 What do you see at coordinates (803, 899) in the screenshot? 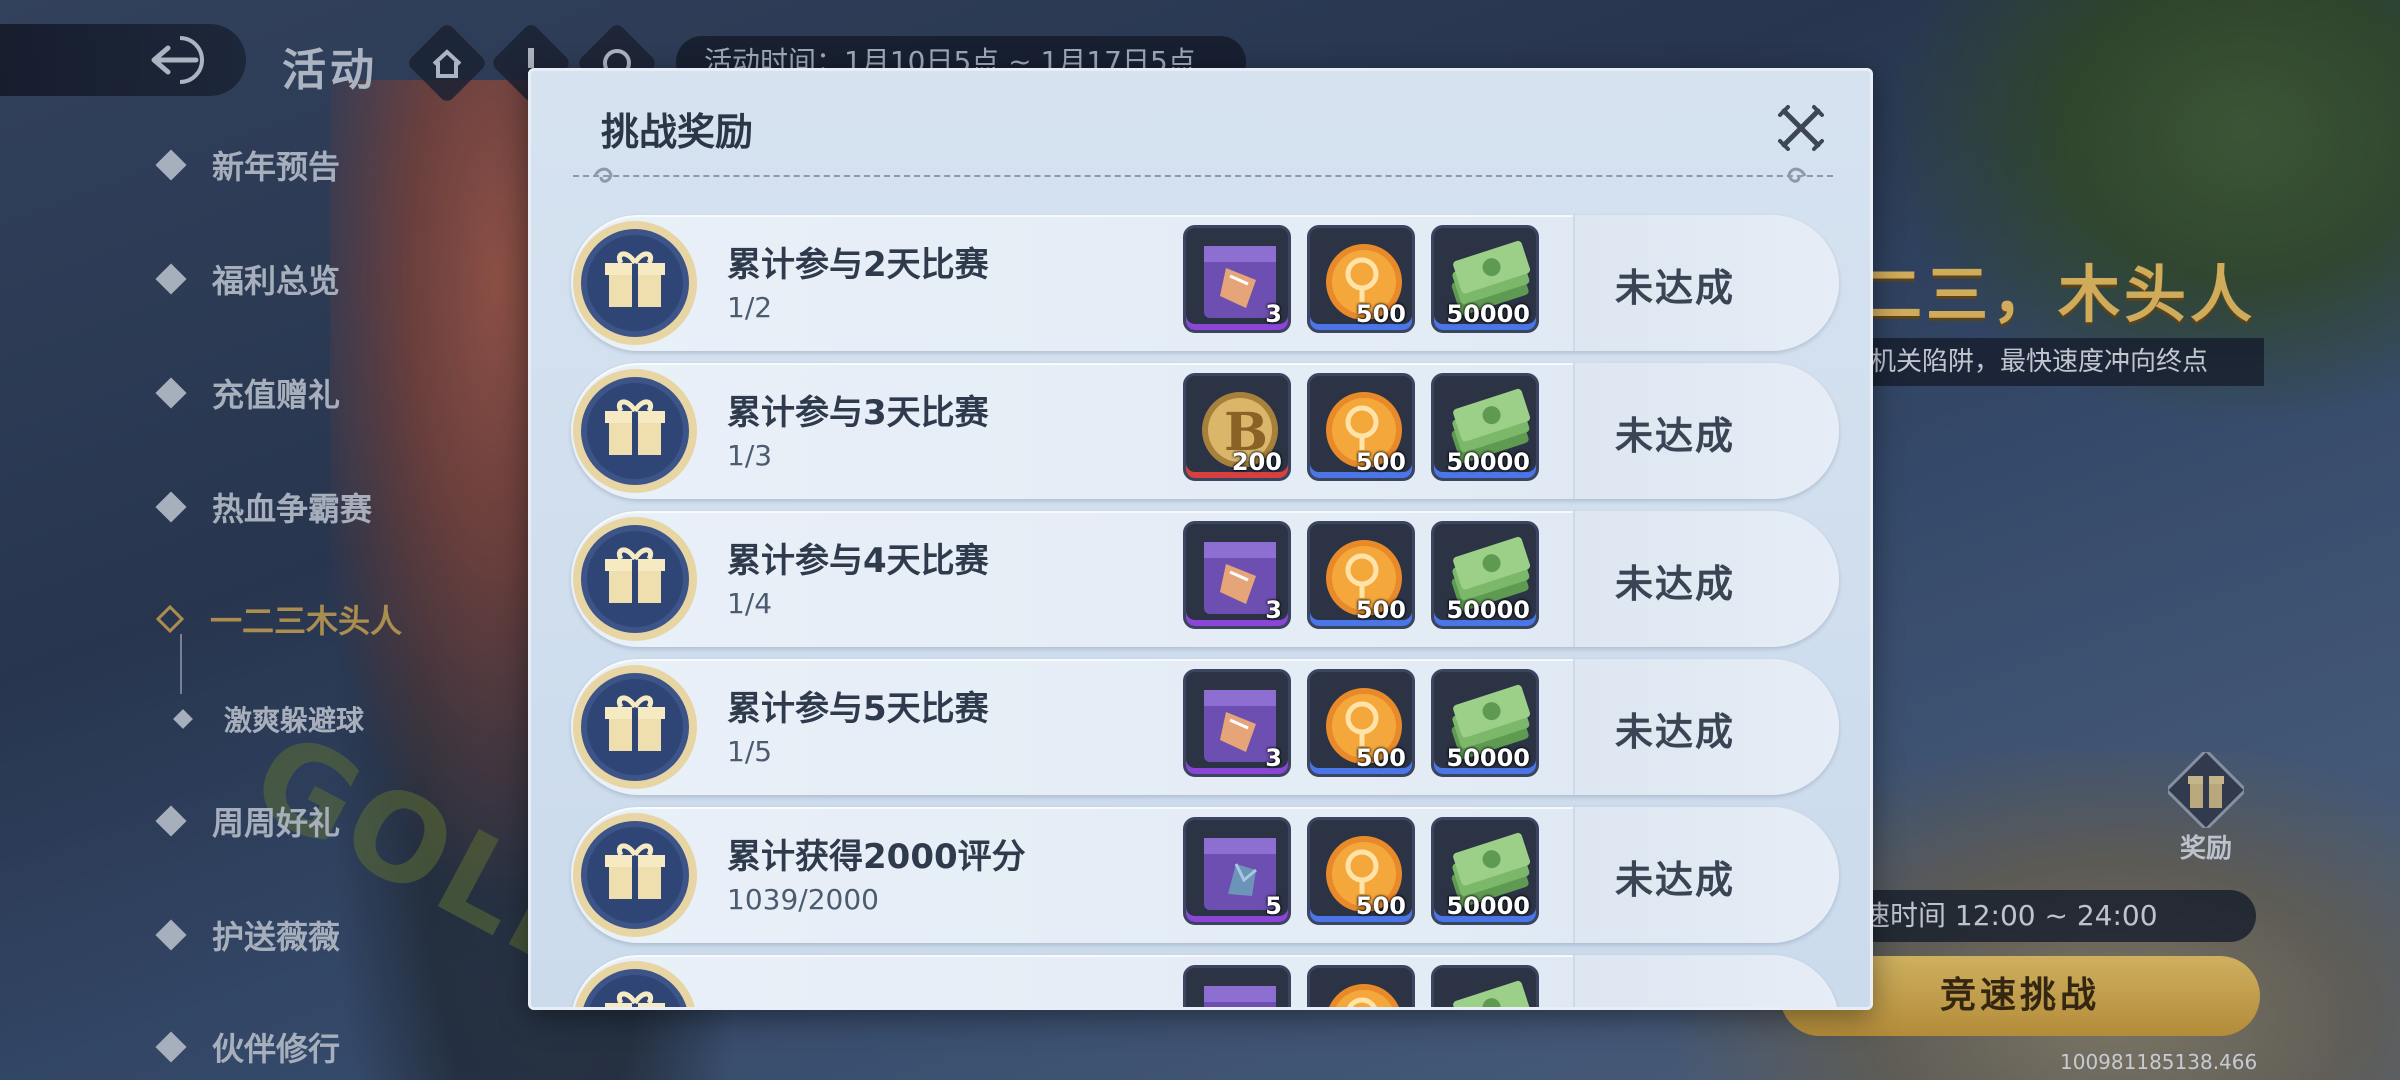
I see `task-progress: 1039/2000` at bounding box center [803, 899].